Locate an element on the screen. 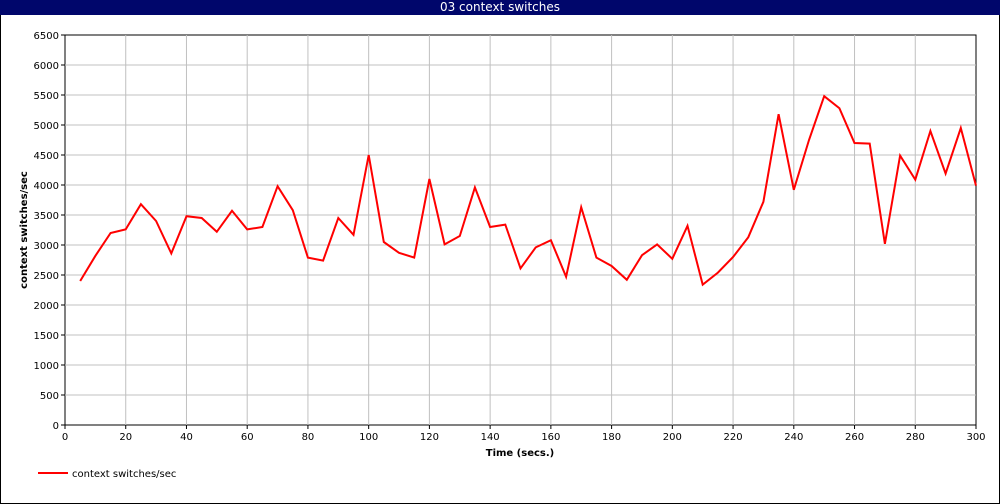 The image size is (1000, 504). x-axis-label: Time (secs.) is located at coordinates (520, 453).